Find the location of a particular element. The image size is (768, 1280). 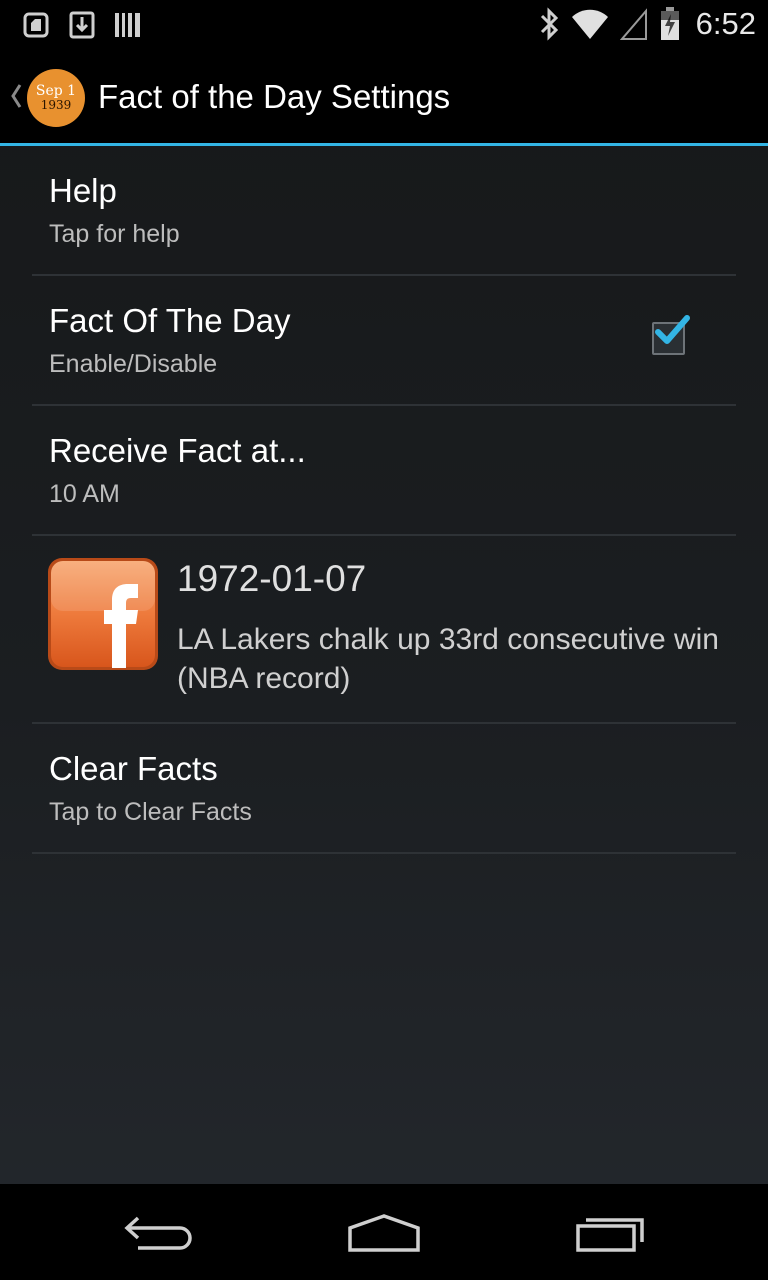

wifi-icon is located at coordinates (589, 24).